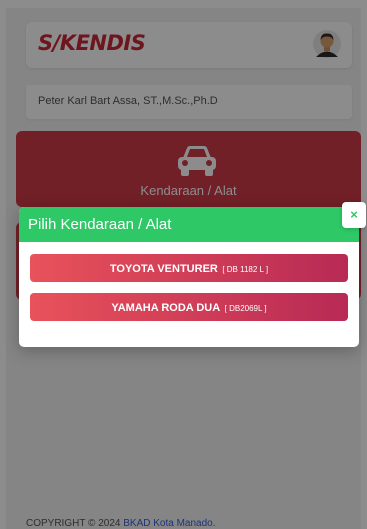 The image size is (367, 529). Describe the element at coordinates (189, 224) in the screenshot. I see `modal-header: Pilih Kendaraan / Alat` at that location.